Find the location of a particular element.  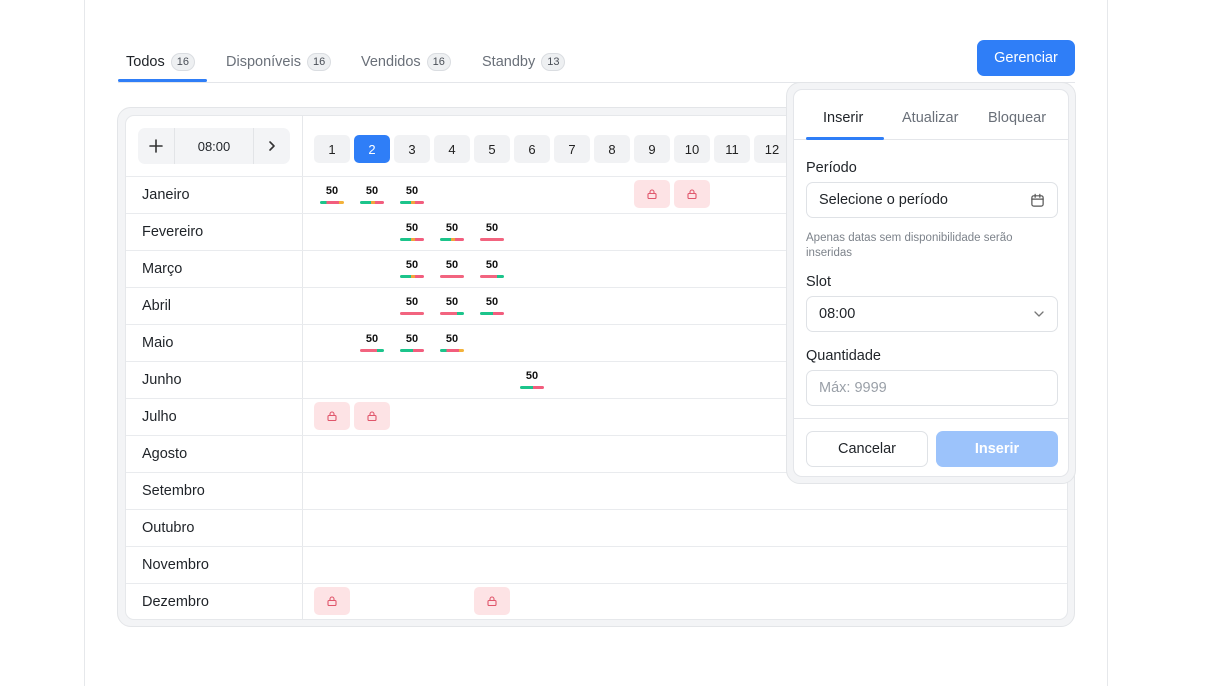

day-chip-4: 4 is located at coordinates (452, 149).